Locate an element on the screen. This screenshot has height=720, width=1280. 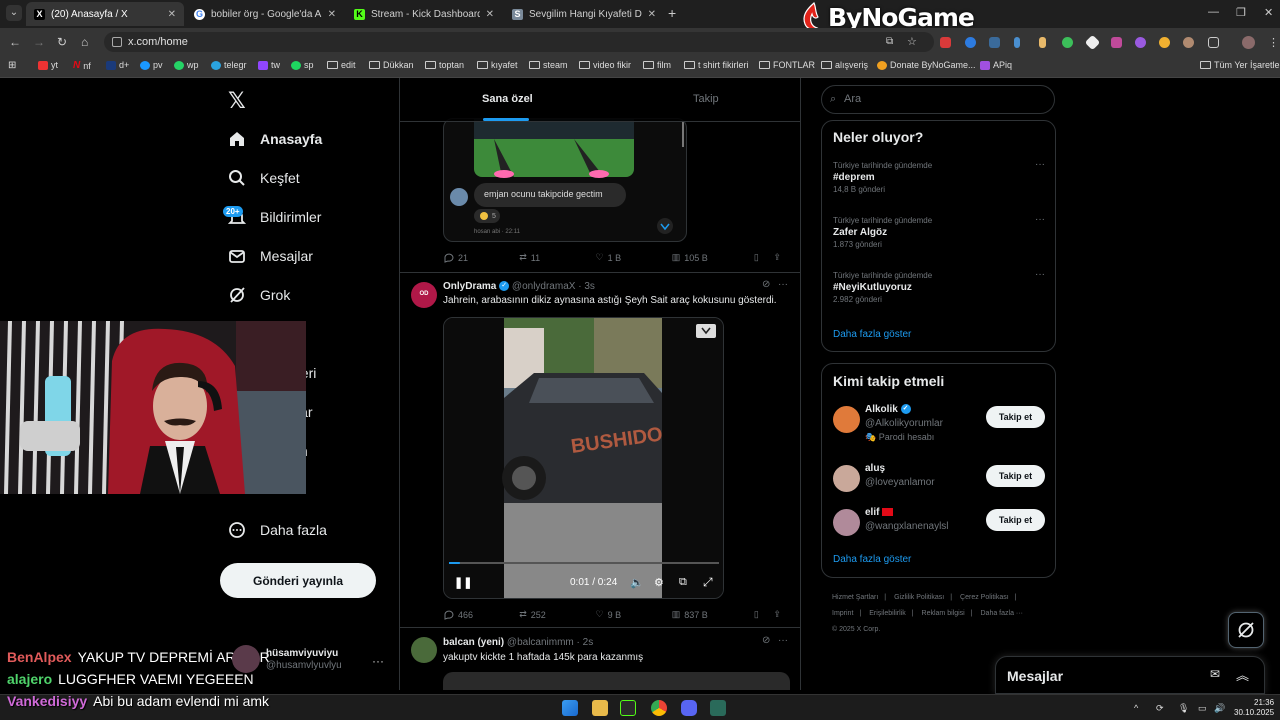
browser-tab-google: G bobiler örg - Google'da Ara ✕ is located at coordinates (265, 14).